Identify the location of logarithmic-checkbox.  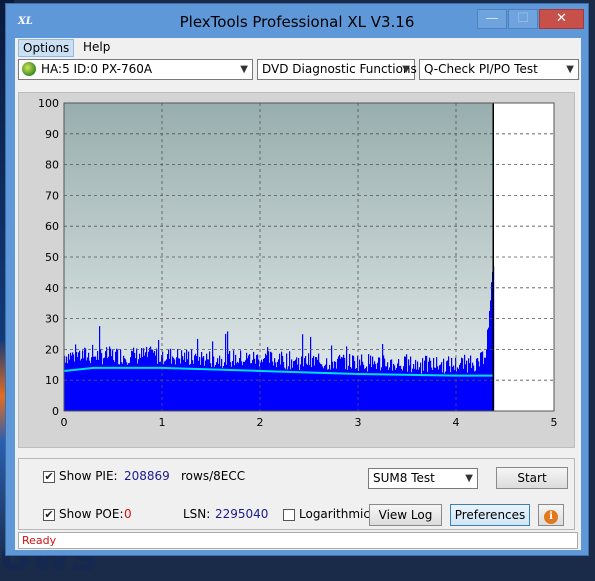
(289, 515).